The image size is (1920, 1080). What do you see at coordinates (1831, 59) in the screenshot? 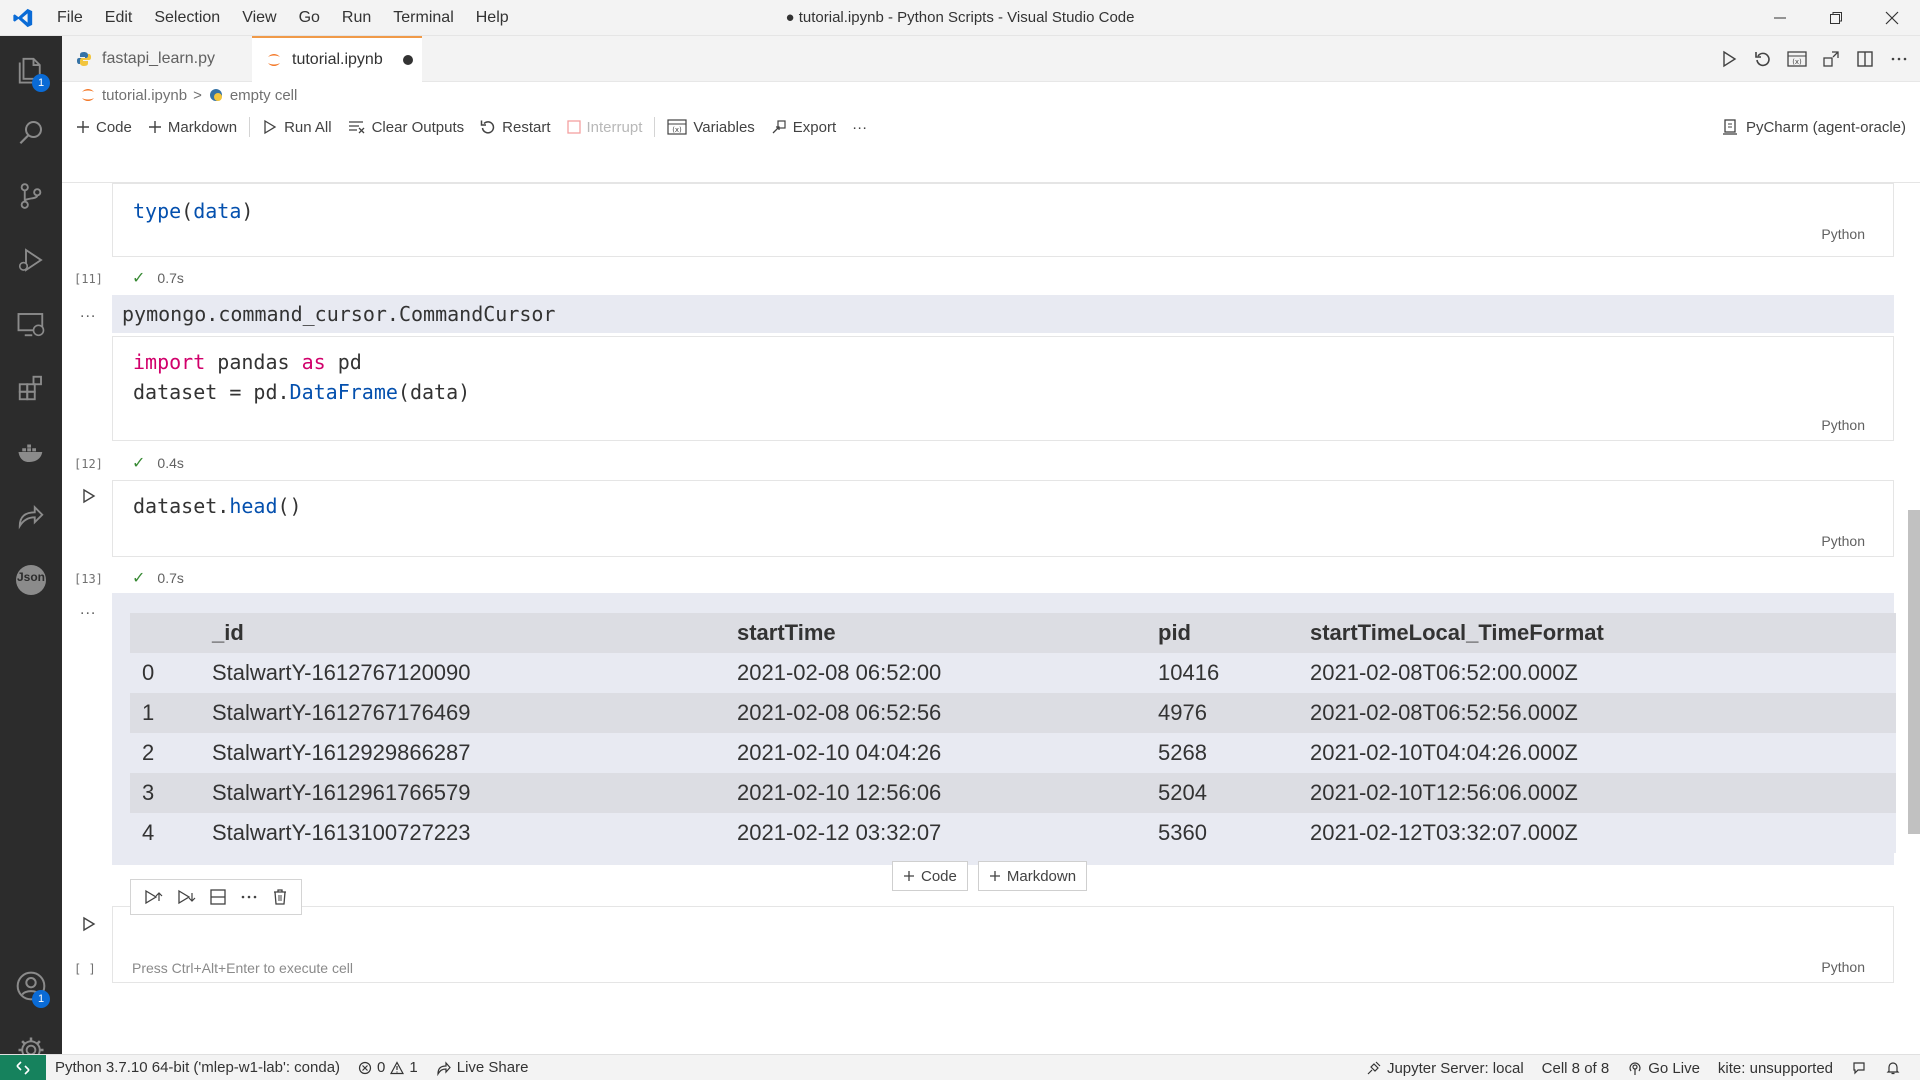
I see `interactive-button` at bounding box center [1831, 59].